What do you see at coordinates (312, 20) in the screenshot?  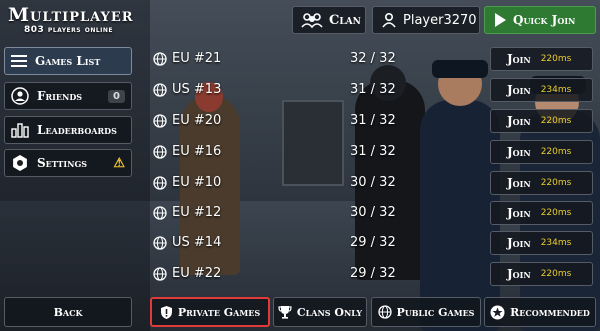 I see `group-icon` at bounding box center [312, 20].